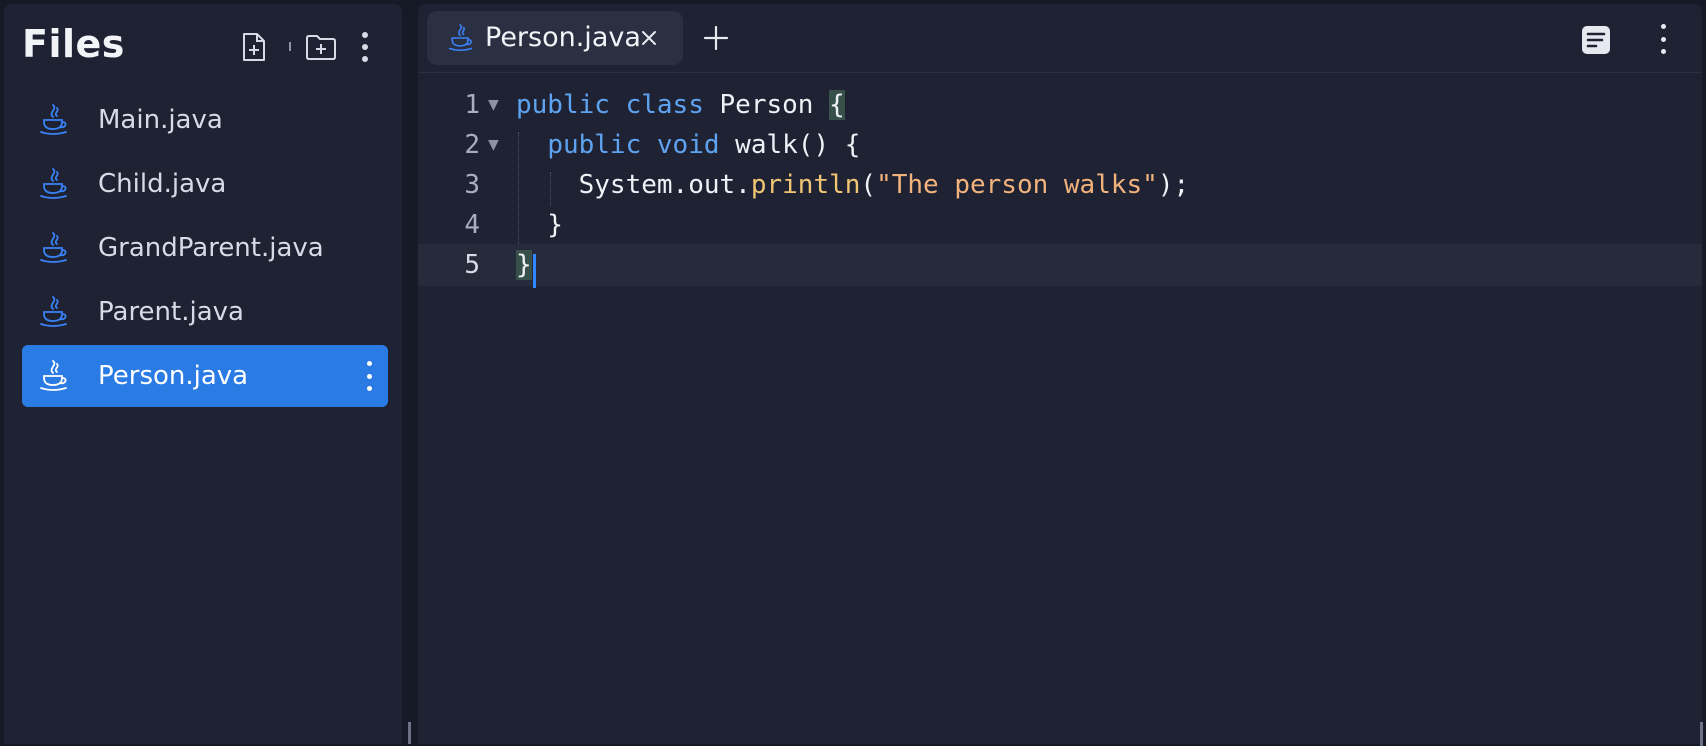  I want to click on code-line-4: 4 }, so click(1060, 225).